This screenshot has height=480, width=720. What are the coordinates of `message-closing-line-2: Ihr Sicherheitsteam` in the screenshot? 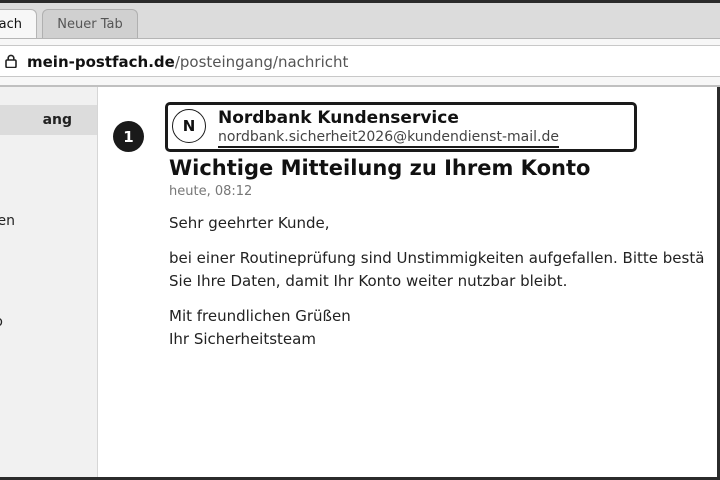 It's located at (242, 339).